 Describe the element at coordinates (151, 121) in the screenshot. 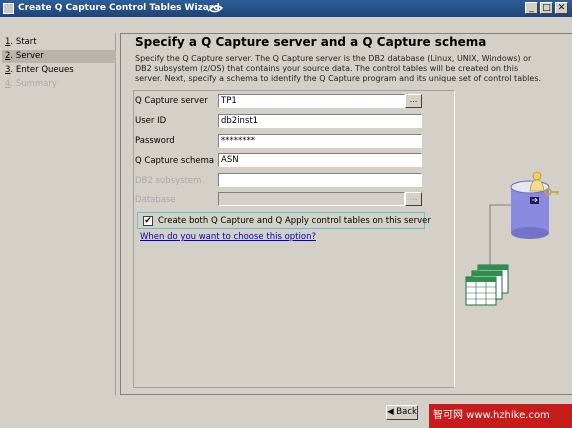

I see `user-id-label: User ID` at that location.